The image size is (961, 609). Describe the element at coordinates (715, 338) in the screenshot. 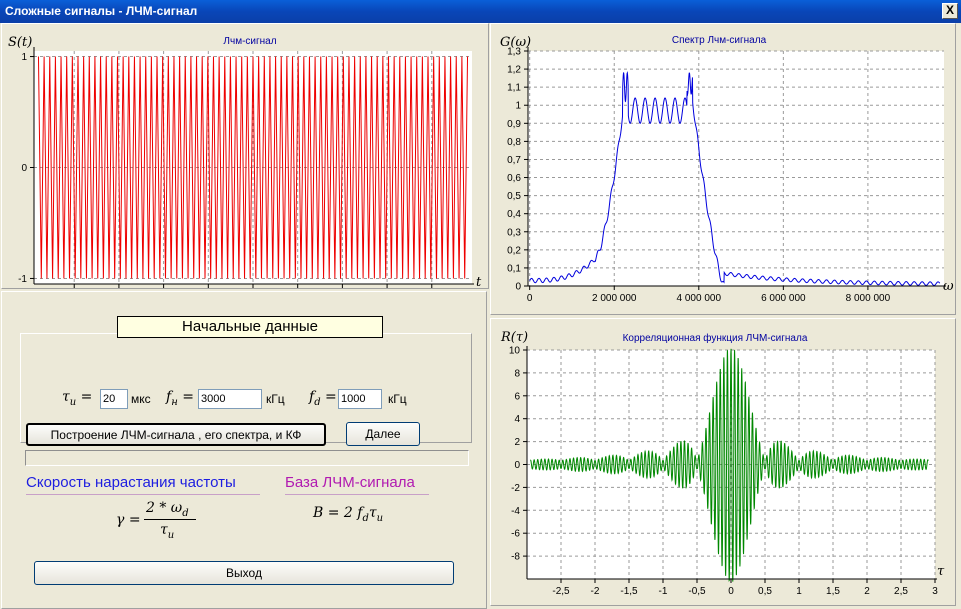

I see `chart-title: Корреляционная функция ЛЧМ-сигнала` at that location.